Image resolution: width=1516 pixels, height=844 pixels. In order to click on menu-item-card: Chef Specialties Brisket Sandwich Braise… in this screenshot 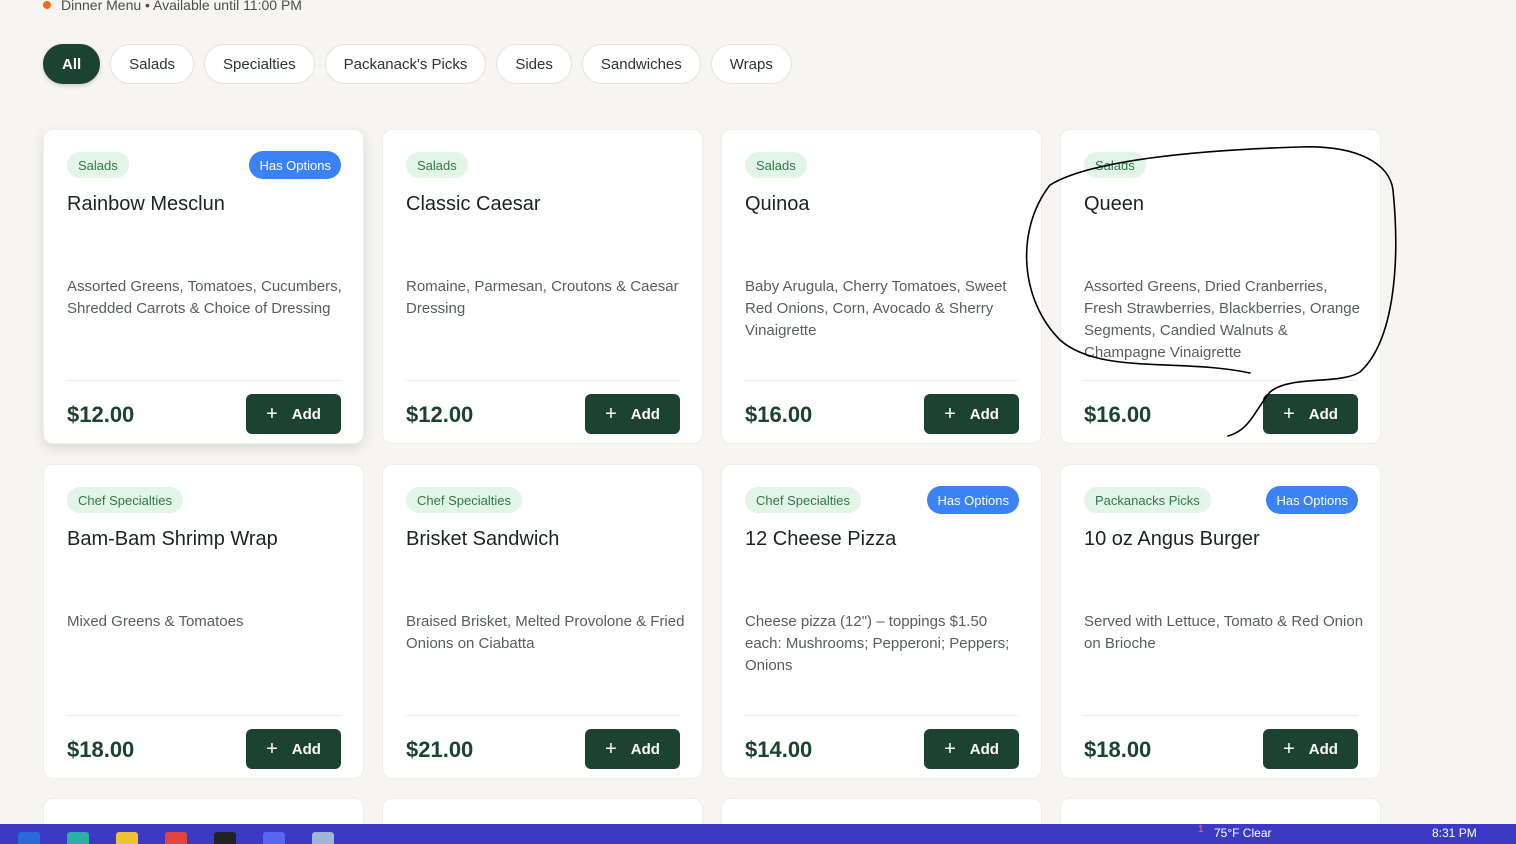, I will do `click(542, 621)`.